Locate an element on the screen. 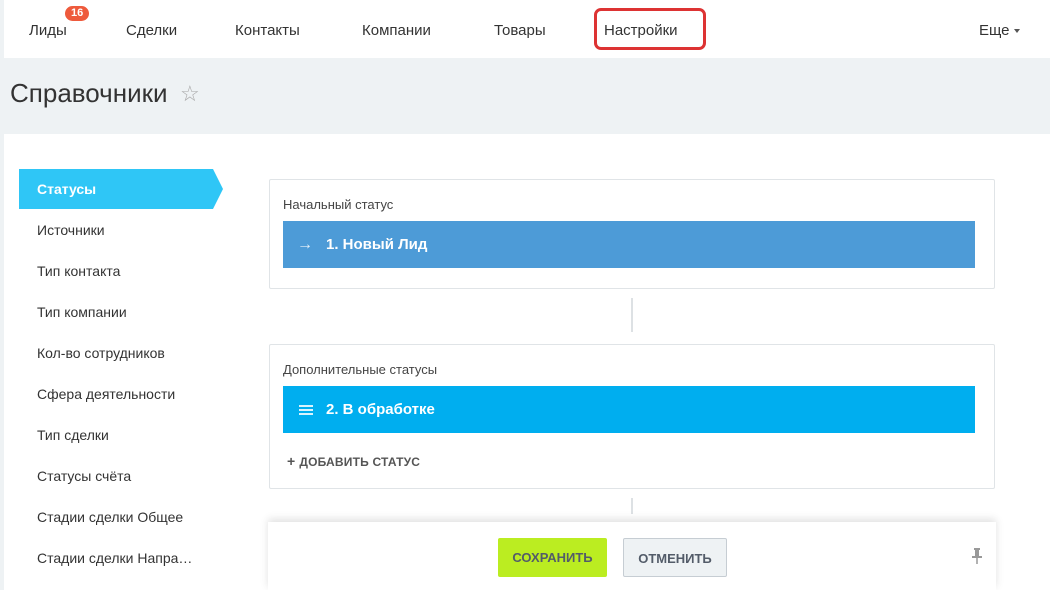 The height and width of the screenshot is (590, 1050). initial-status-panel: Начальный статус → 1. Новый Лид is located at coordinates (632, 234).